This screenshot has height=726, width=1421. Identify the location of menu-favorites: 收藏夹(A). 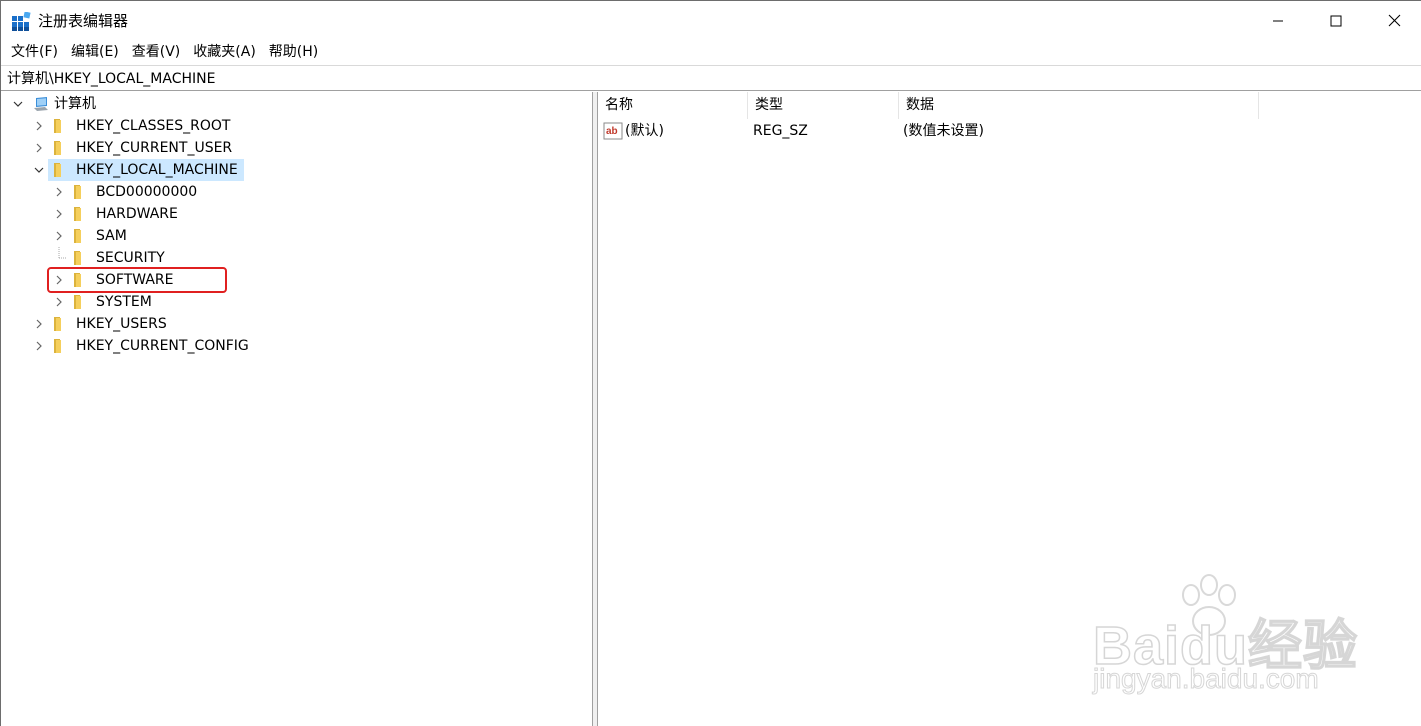
(224, 52).